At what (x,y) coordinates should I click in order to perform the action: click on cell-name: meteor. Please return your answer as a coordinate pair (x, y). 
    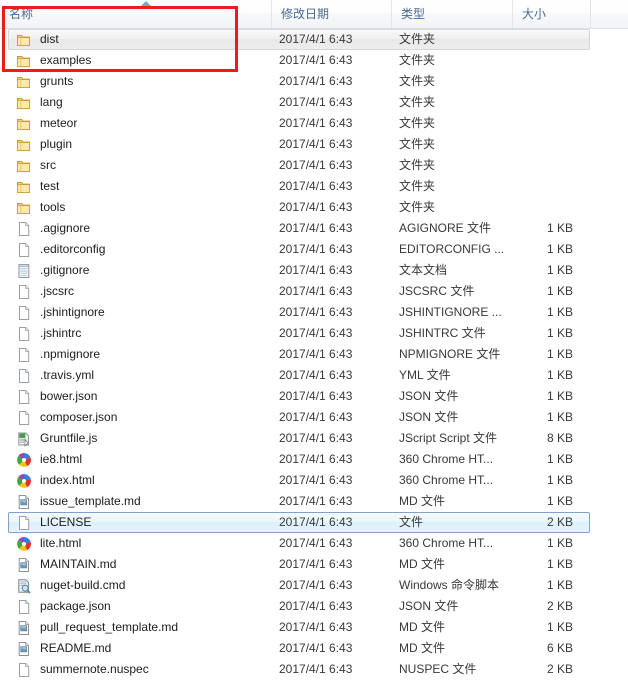
    Looking at the image, I should click on (141, 123).